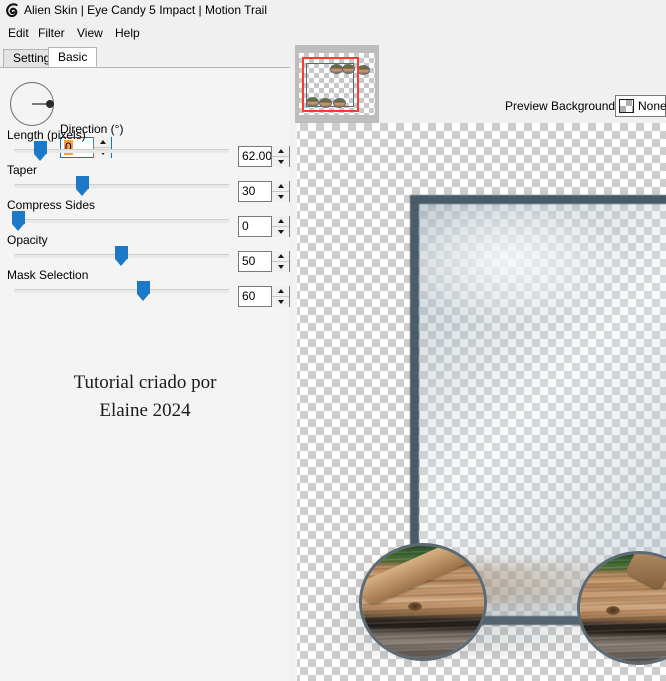 This screenshot has height=681, width=666. What do you see at coordinates (248, 261) in the screenshot?
I see `spinbox-value-opacity: 50` at bounding box center [248, 261].